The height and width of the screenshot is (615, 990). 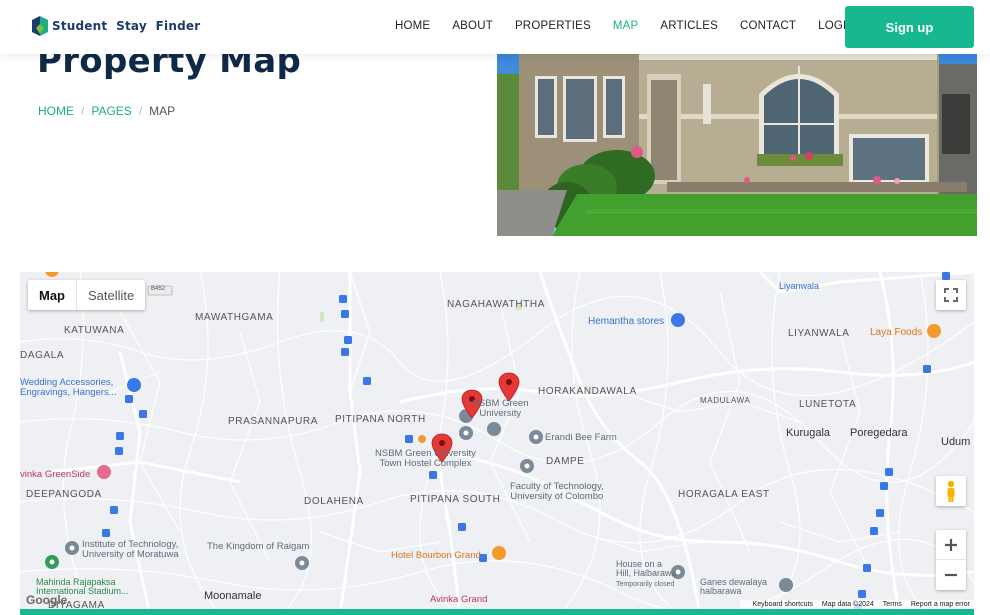 I want to click on map-type-control: Map Satellite, so click(x=87, y=295).